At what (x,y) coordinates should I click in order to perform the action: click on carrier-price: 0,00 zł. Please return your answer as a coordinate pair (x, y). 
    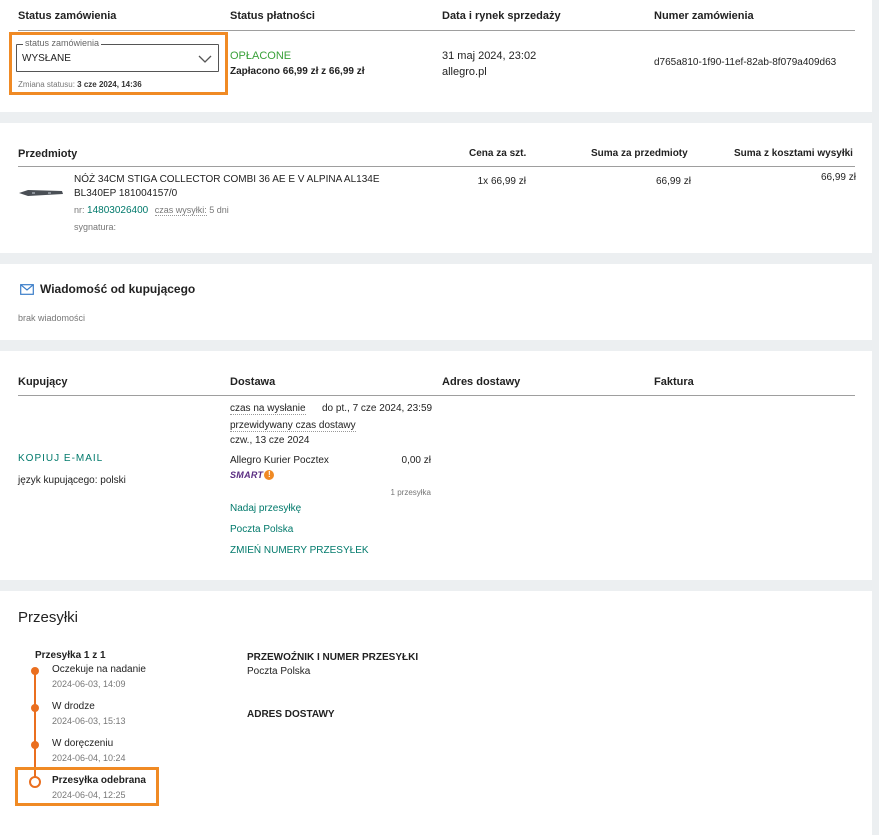
    Looking at the image, I should click on (416, 460).